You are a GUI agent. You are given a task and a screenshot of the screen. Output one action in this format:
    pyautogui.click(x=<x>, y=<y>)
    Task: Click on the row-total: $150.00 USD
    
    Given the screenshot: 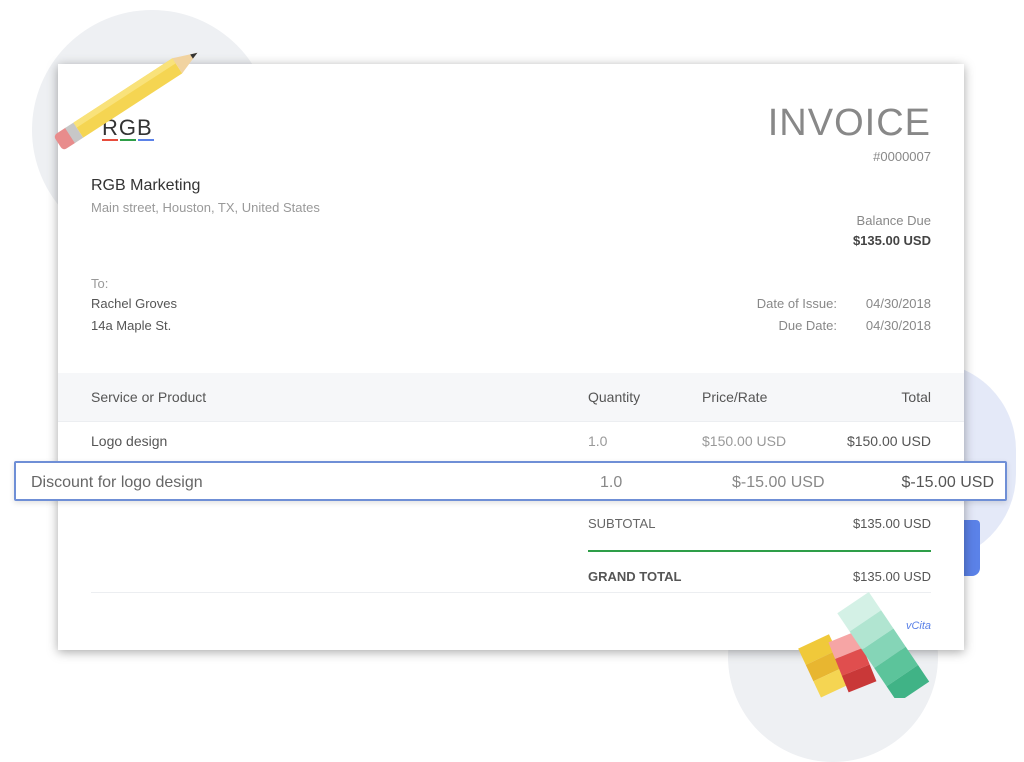 What is the action you would take?
    pyautogui.click(x=888, y=441)
    